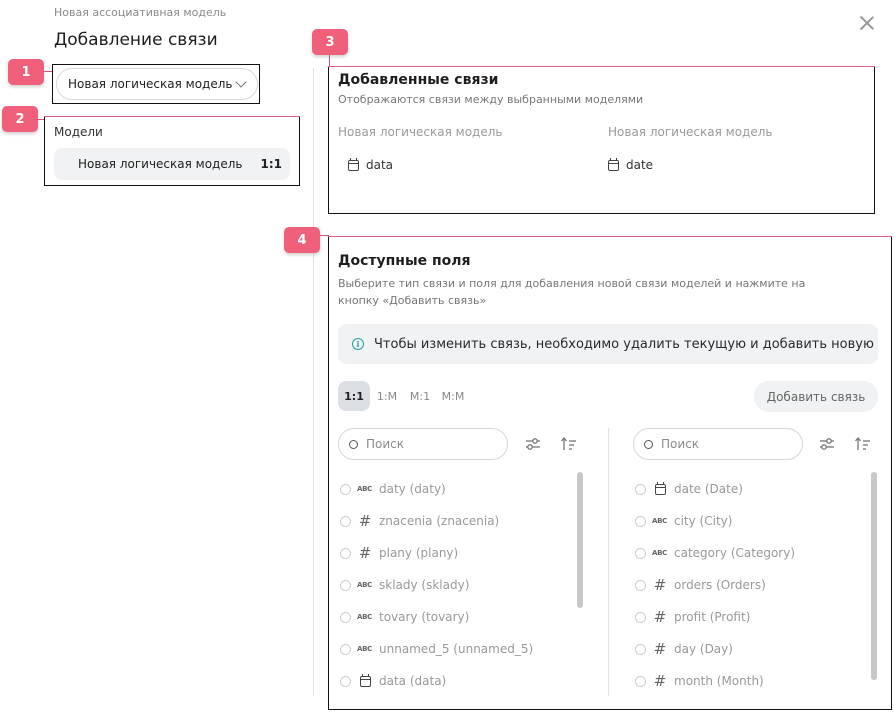 This screenshot has height=712, width=894. What do you see at coordinates (78, 132) in the screenshot?
I see `models-label: Модели` at bounding box center [78, 132].